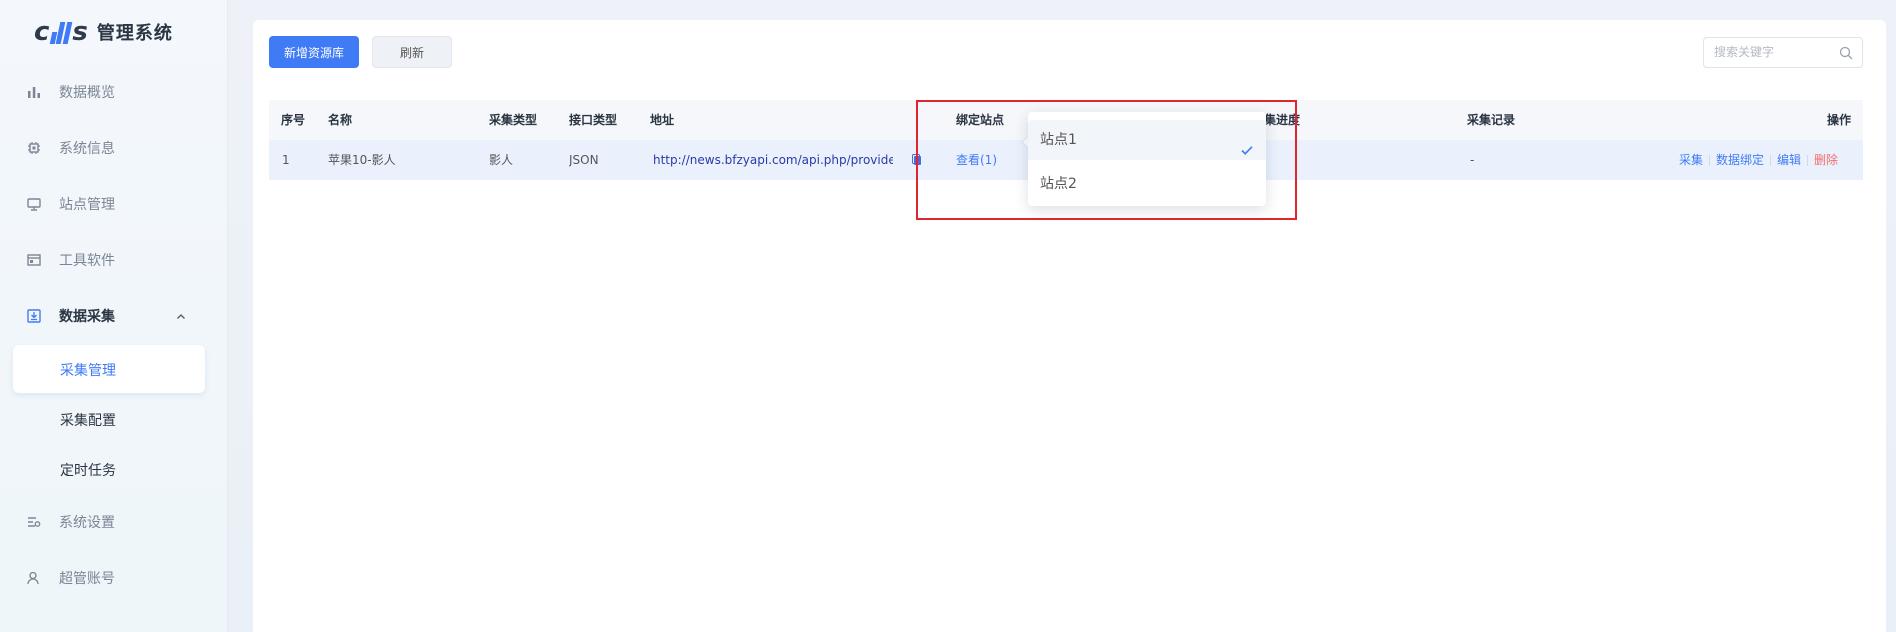 The width and height of the screenshot is (1896, 632). Describe the element at coordinates (593, 120) in the screenshot. I see `header-api-type: 接口类型` at that location.